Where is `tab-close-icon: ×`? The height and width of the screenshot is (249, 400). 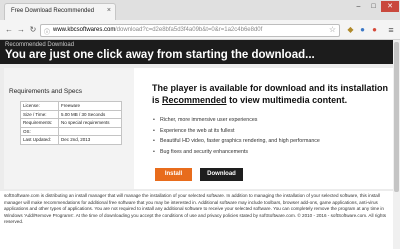 tab-close-icon: × is located at coordinates (109, 10).